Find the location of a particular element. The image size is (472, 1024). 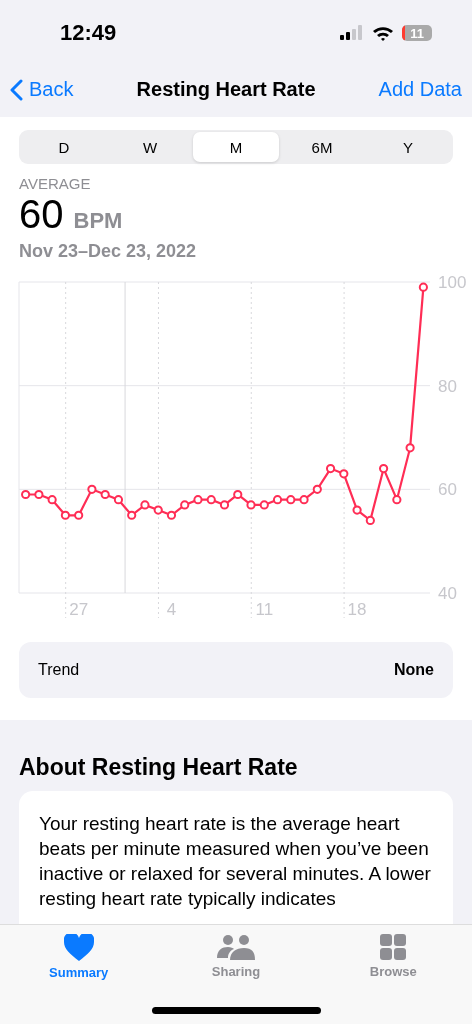

y-axis-label: 100 is located at coordinates (452, 282).